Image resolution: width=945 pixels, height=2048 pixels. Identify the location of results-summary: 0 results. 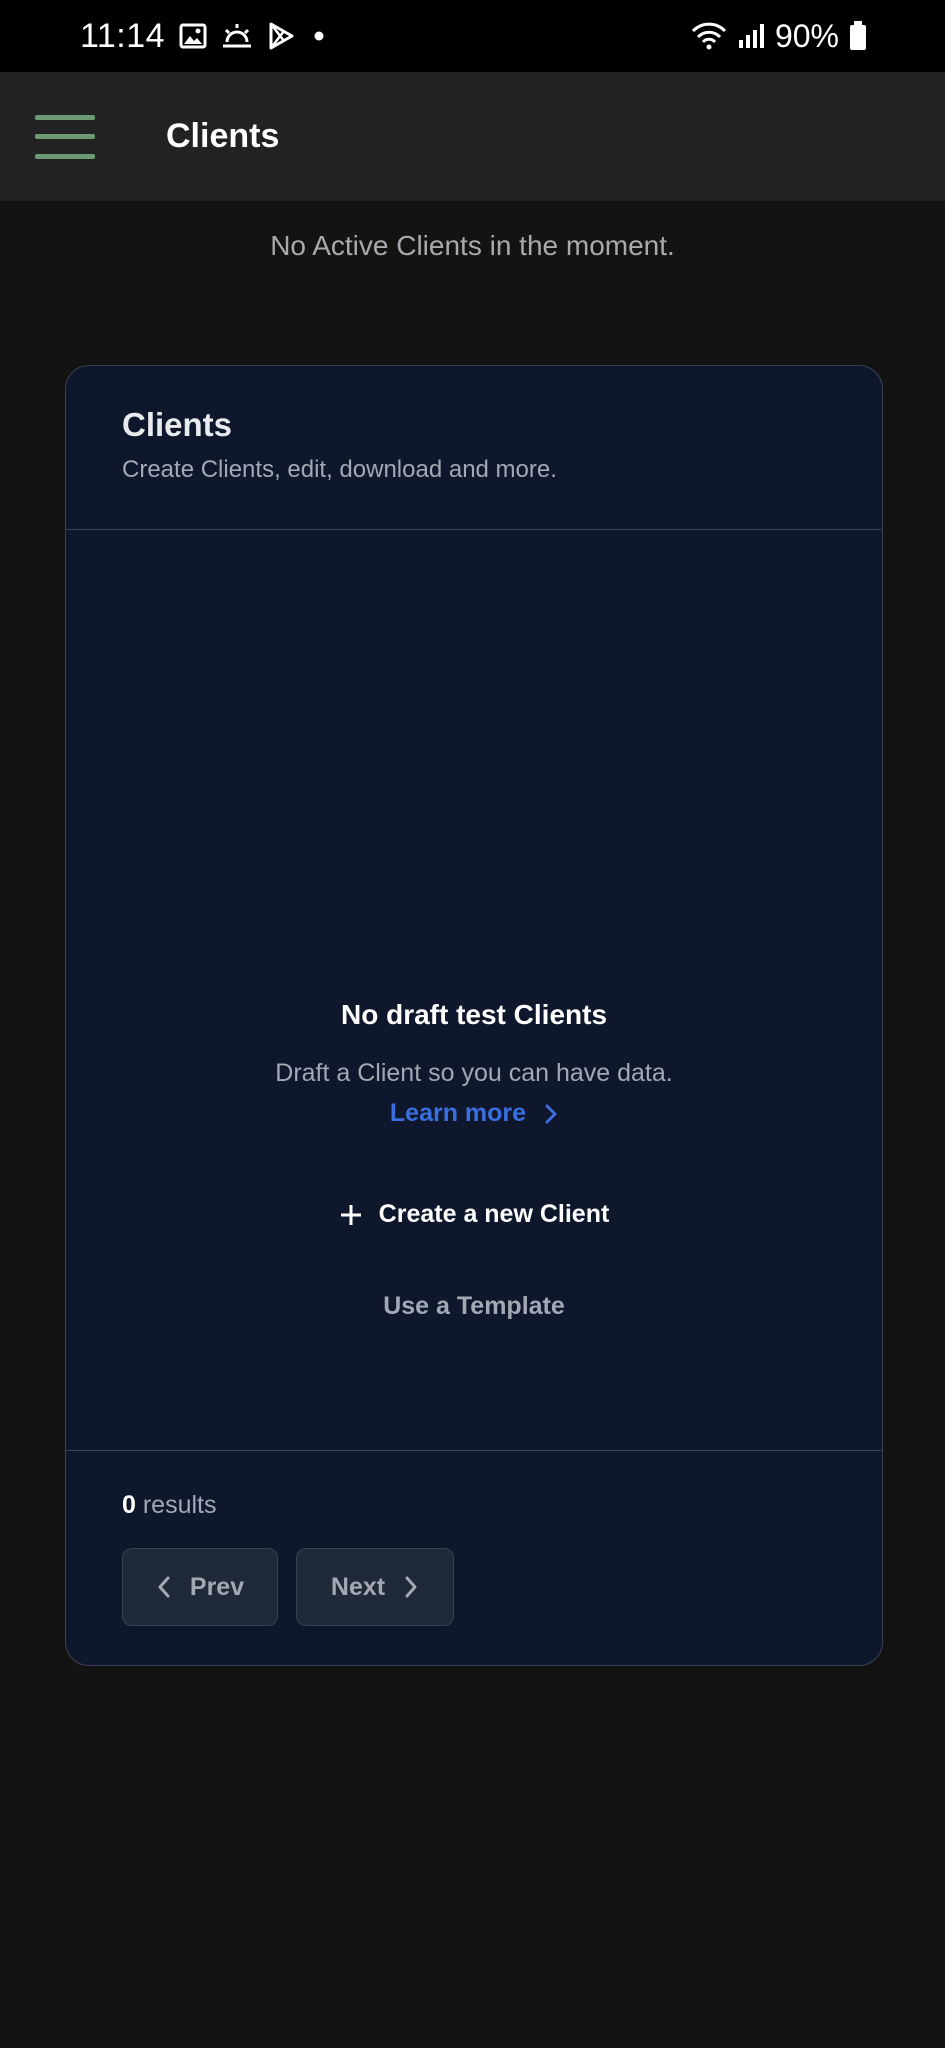
(502, 1505).